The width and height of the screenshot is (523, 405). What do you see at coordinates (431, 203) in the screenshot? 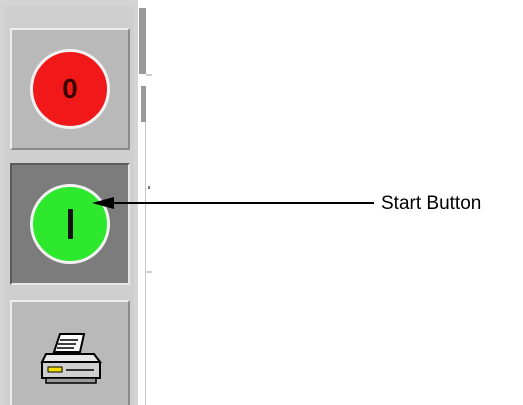
I see `callout-label: Start Button` at bounding box center [431, 203].